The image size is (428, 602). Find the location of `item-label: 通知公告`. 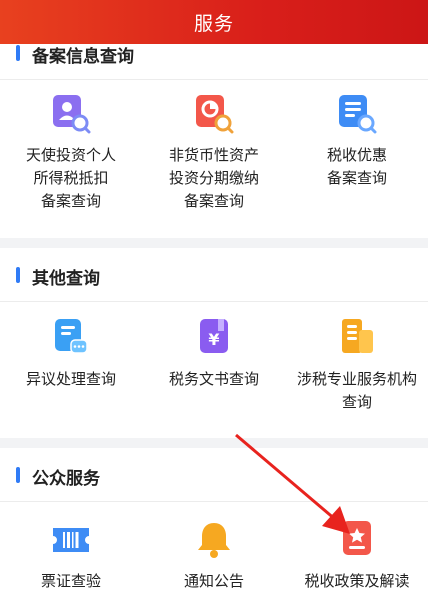

item-label: 通知公告 is located at coordinates (213, 581).